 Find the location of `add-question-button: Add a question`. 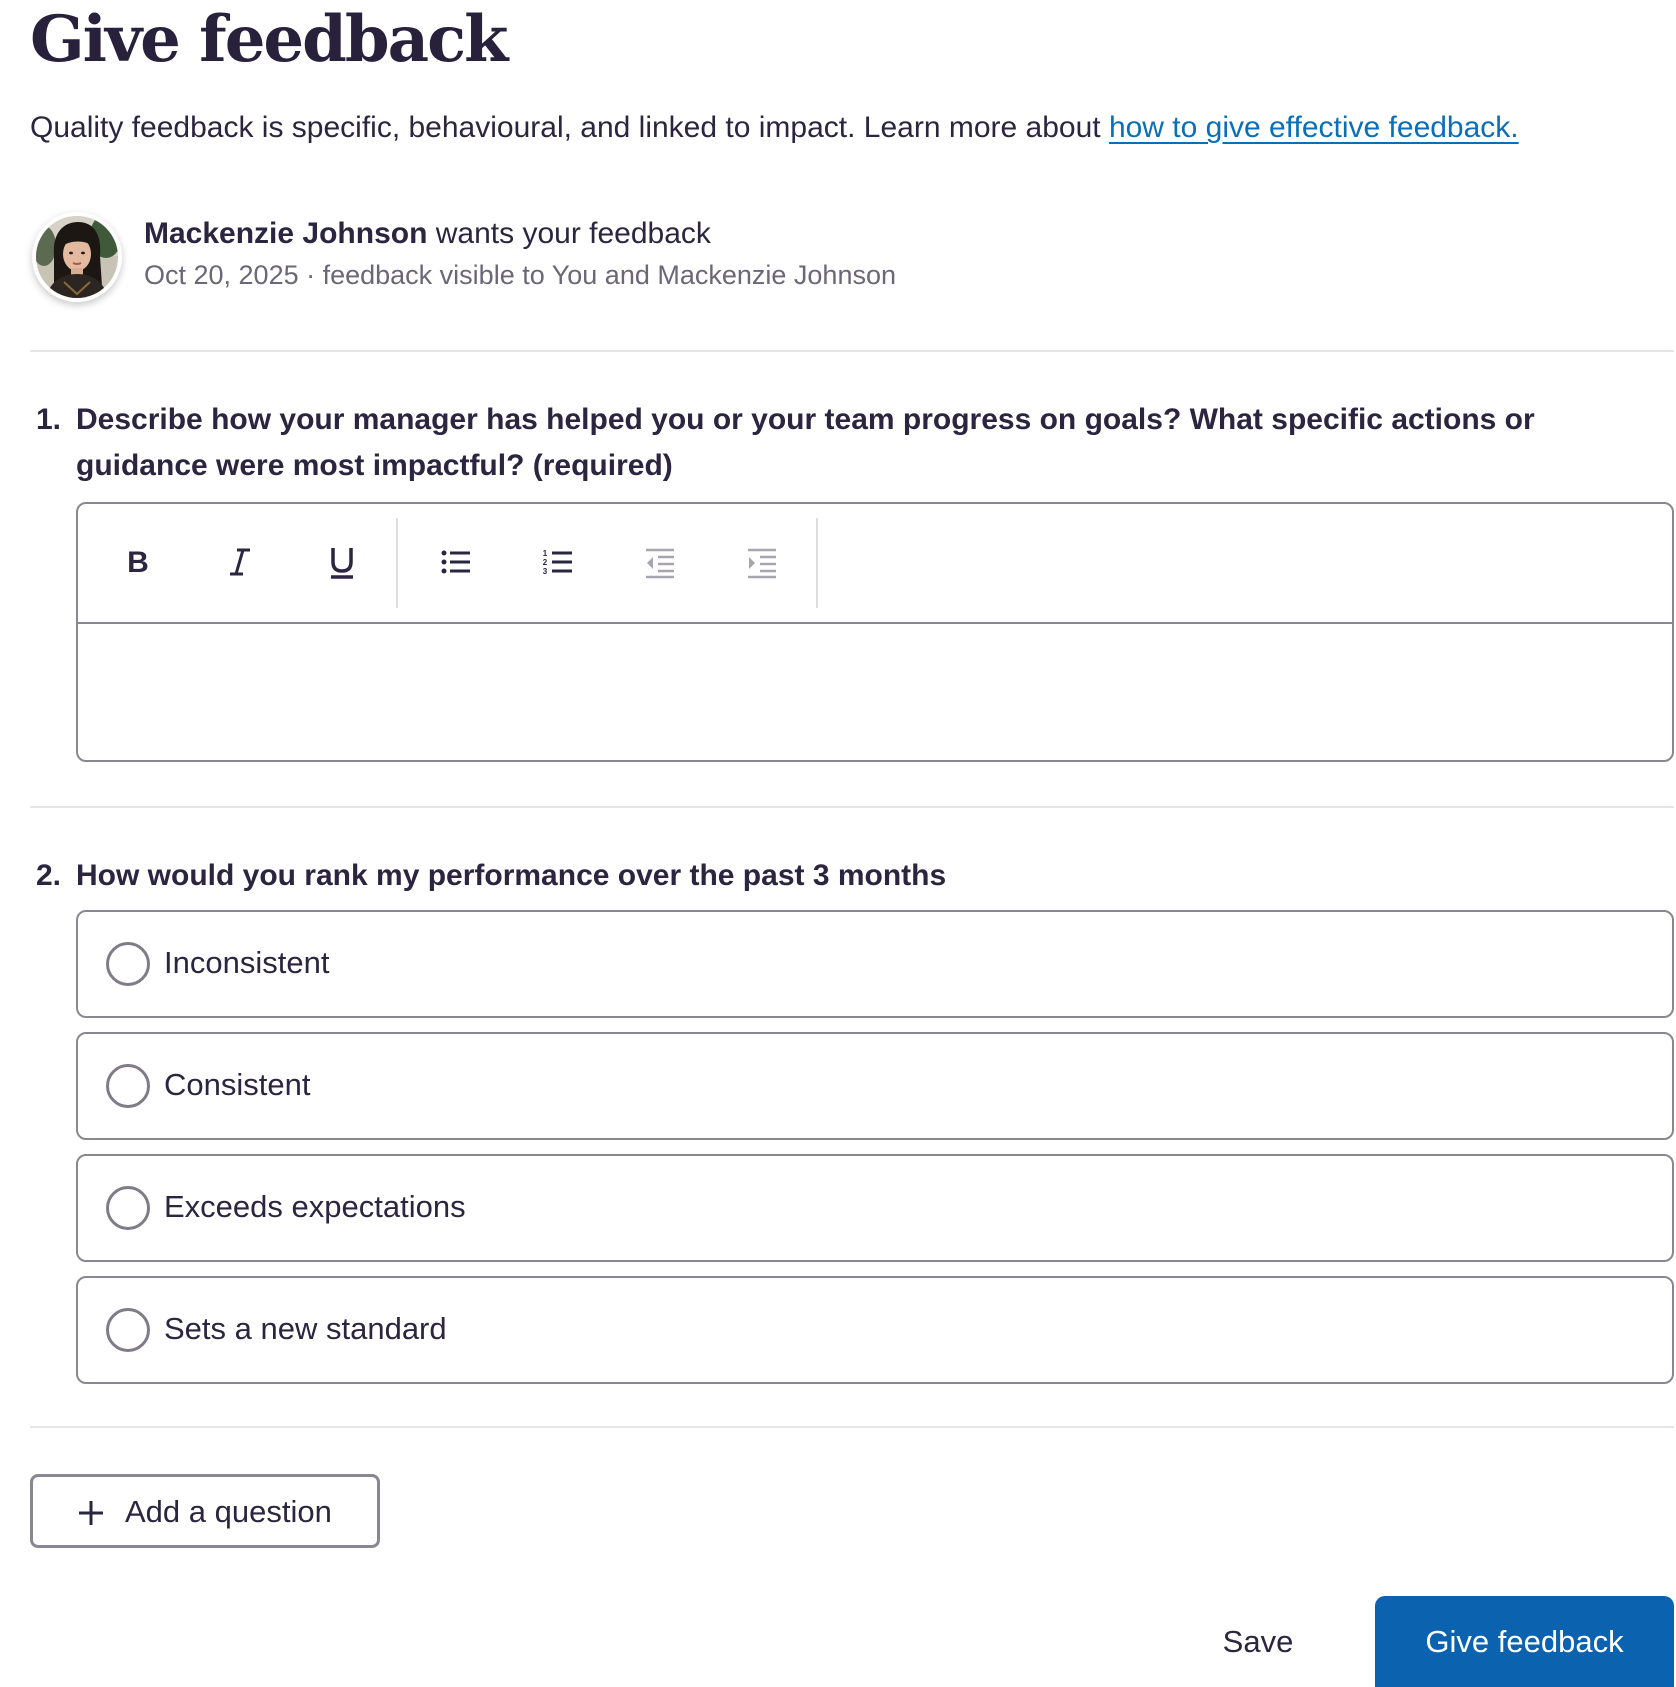

add-question-button: Add a question is located at coordinates (205, 1511).